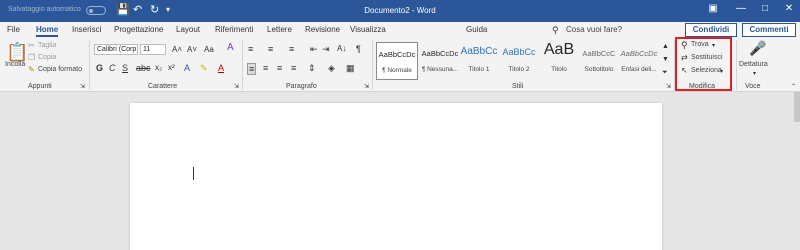  Describe the element at coordinates (753, 86) in the screenshot. I see `voice-group-label: Voce` at that location.